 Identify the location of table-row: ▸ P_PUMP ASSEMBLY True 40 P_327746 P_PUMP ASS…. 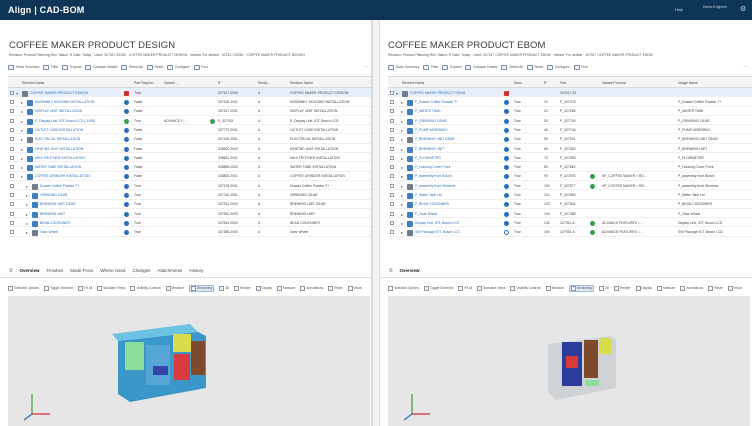
(570, 130).